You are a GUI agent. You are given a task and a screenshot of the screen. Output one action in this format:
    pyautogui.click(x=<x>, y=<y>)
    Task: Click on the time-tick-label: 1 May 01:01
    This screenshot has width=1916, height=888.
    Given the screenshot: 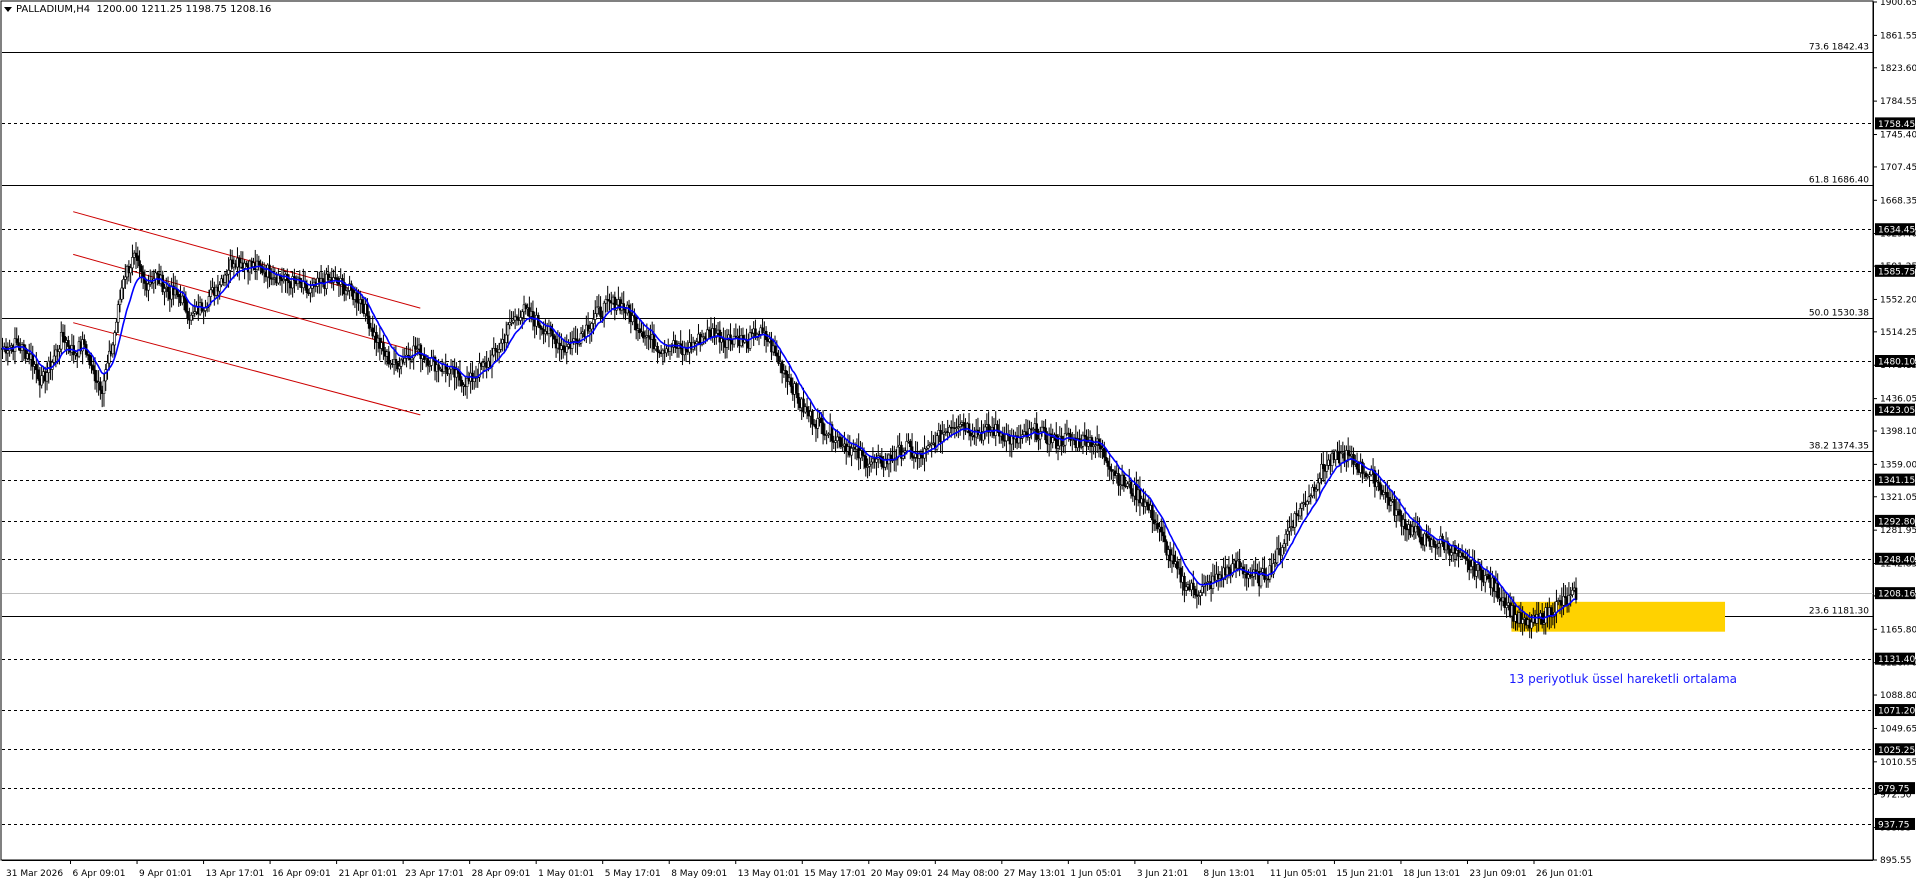 What is the action you would take?
    pyautogui.click(x=566, y=874)
    